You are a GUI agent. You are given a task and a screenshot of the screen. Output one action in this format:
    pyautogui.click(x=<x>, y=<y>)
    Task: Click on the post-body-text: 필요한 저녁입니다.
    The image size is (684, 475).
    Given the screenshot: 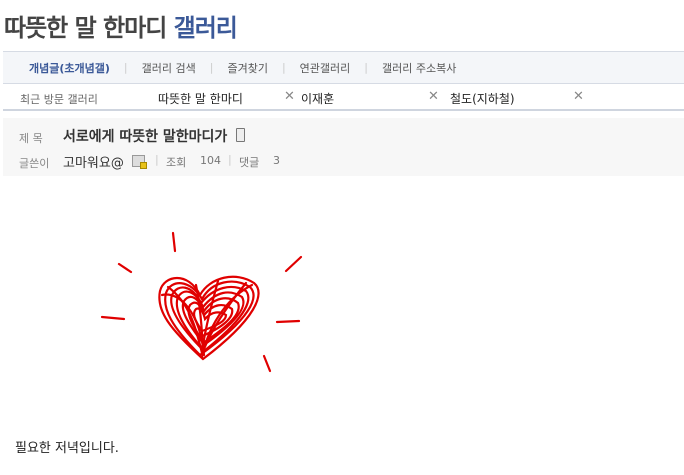 What is the action you would take?
    pyautogui.click(x=67, y=448)
    